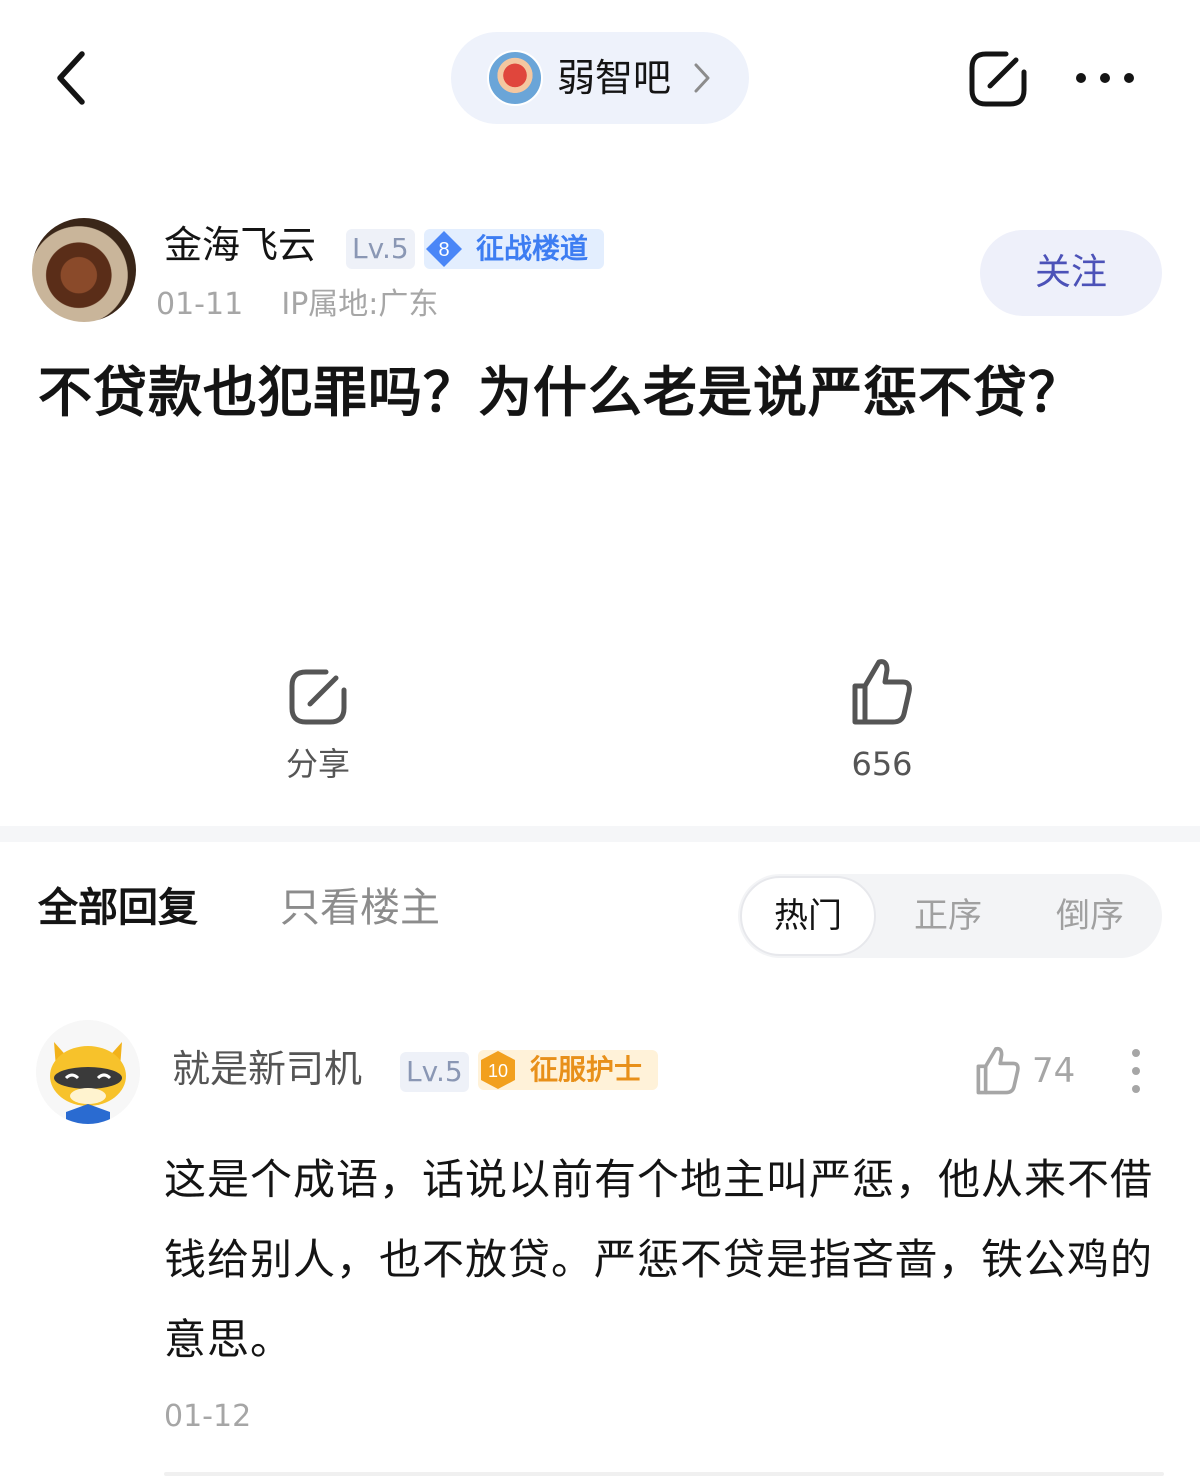  I want to click on more-dots-icon, so click(1105, 78).